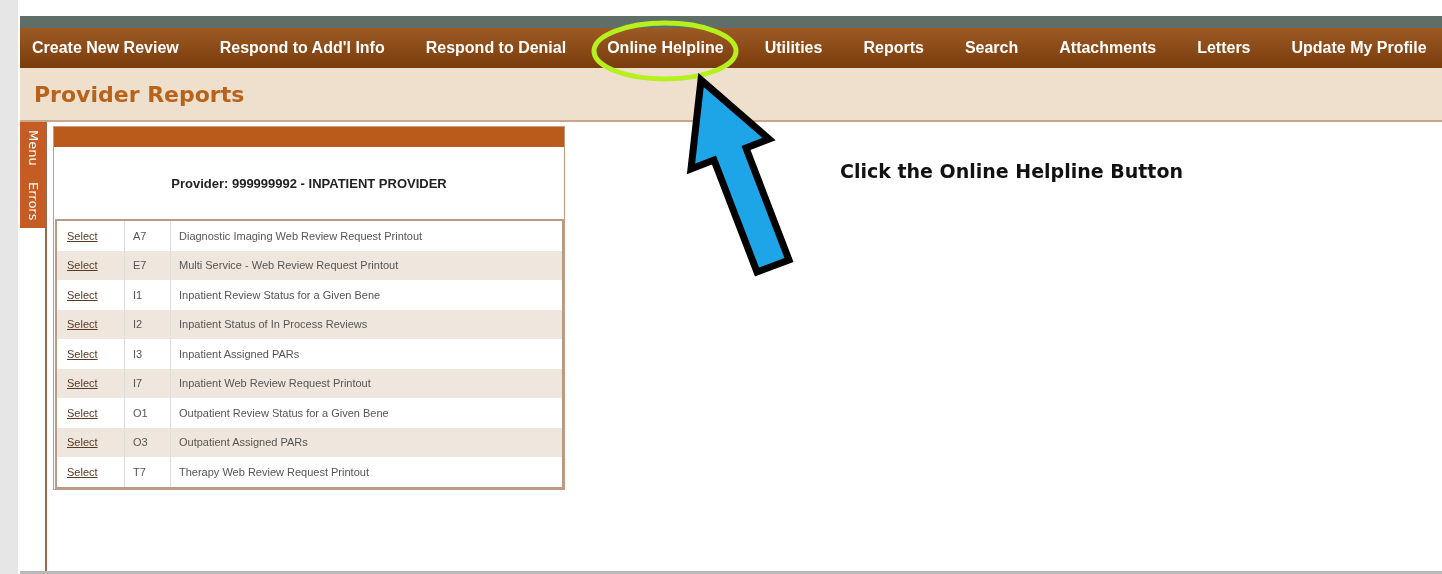  What do you see at coordinates (148, 295) in the screenshot?
I see `report-code: I1` at bounding box center [148, 295].